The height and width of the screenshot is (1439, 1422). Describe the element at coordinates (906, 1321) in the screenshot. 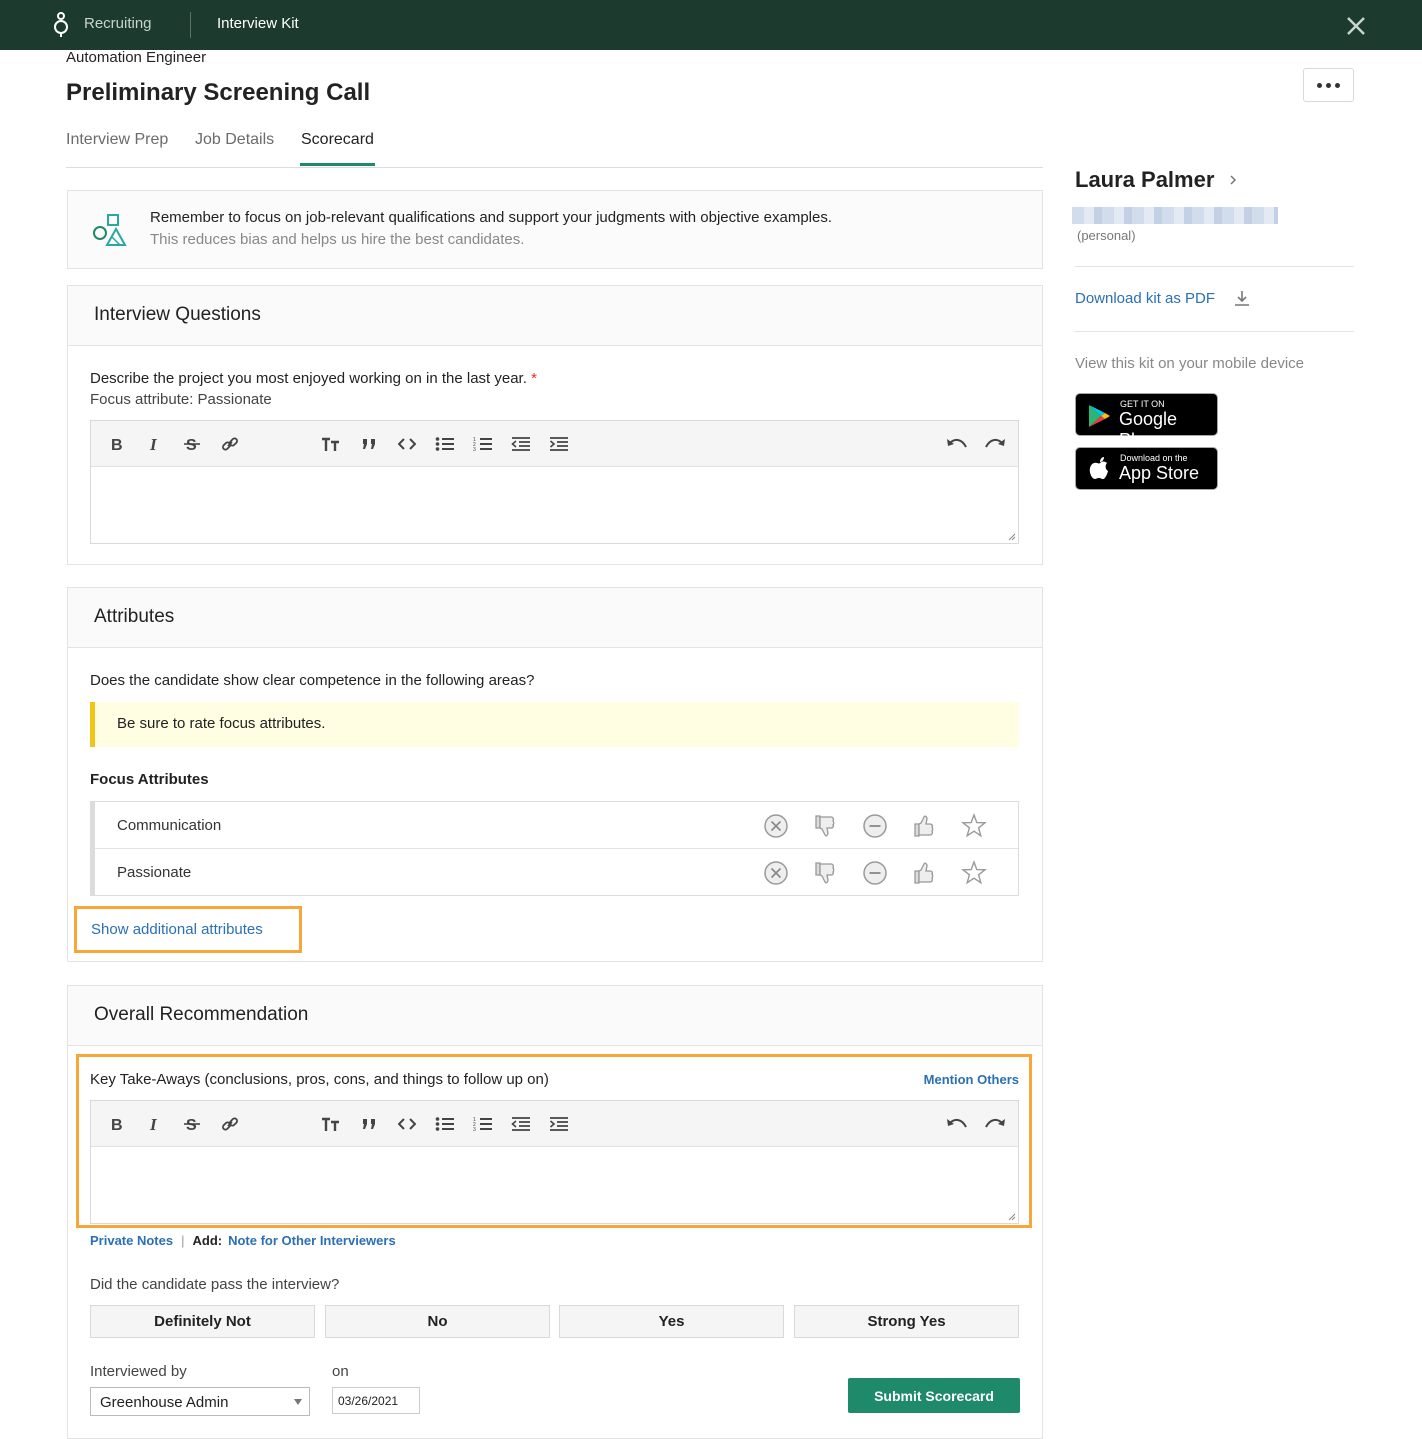

I see `strong-yes-button: Strong Yes` at that location.